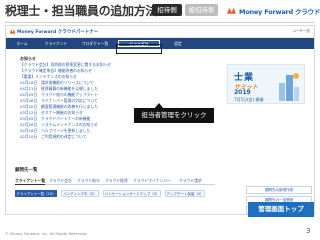  I want to click on tab-cloud-expense: クラウド経費, so click(116, 181).